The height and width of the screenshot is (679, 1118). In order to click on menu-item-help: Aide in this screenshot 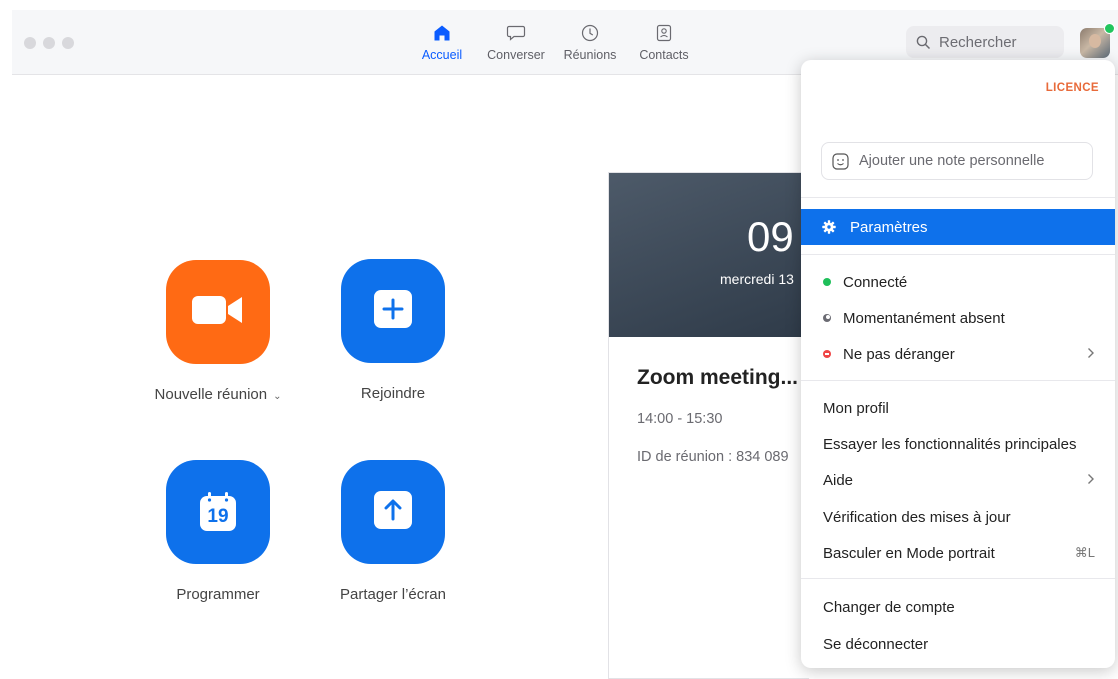, I will do `click(958, 480)`.